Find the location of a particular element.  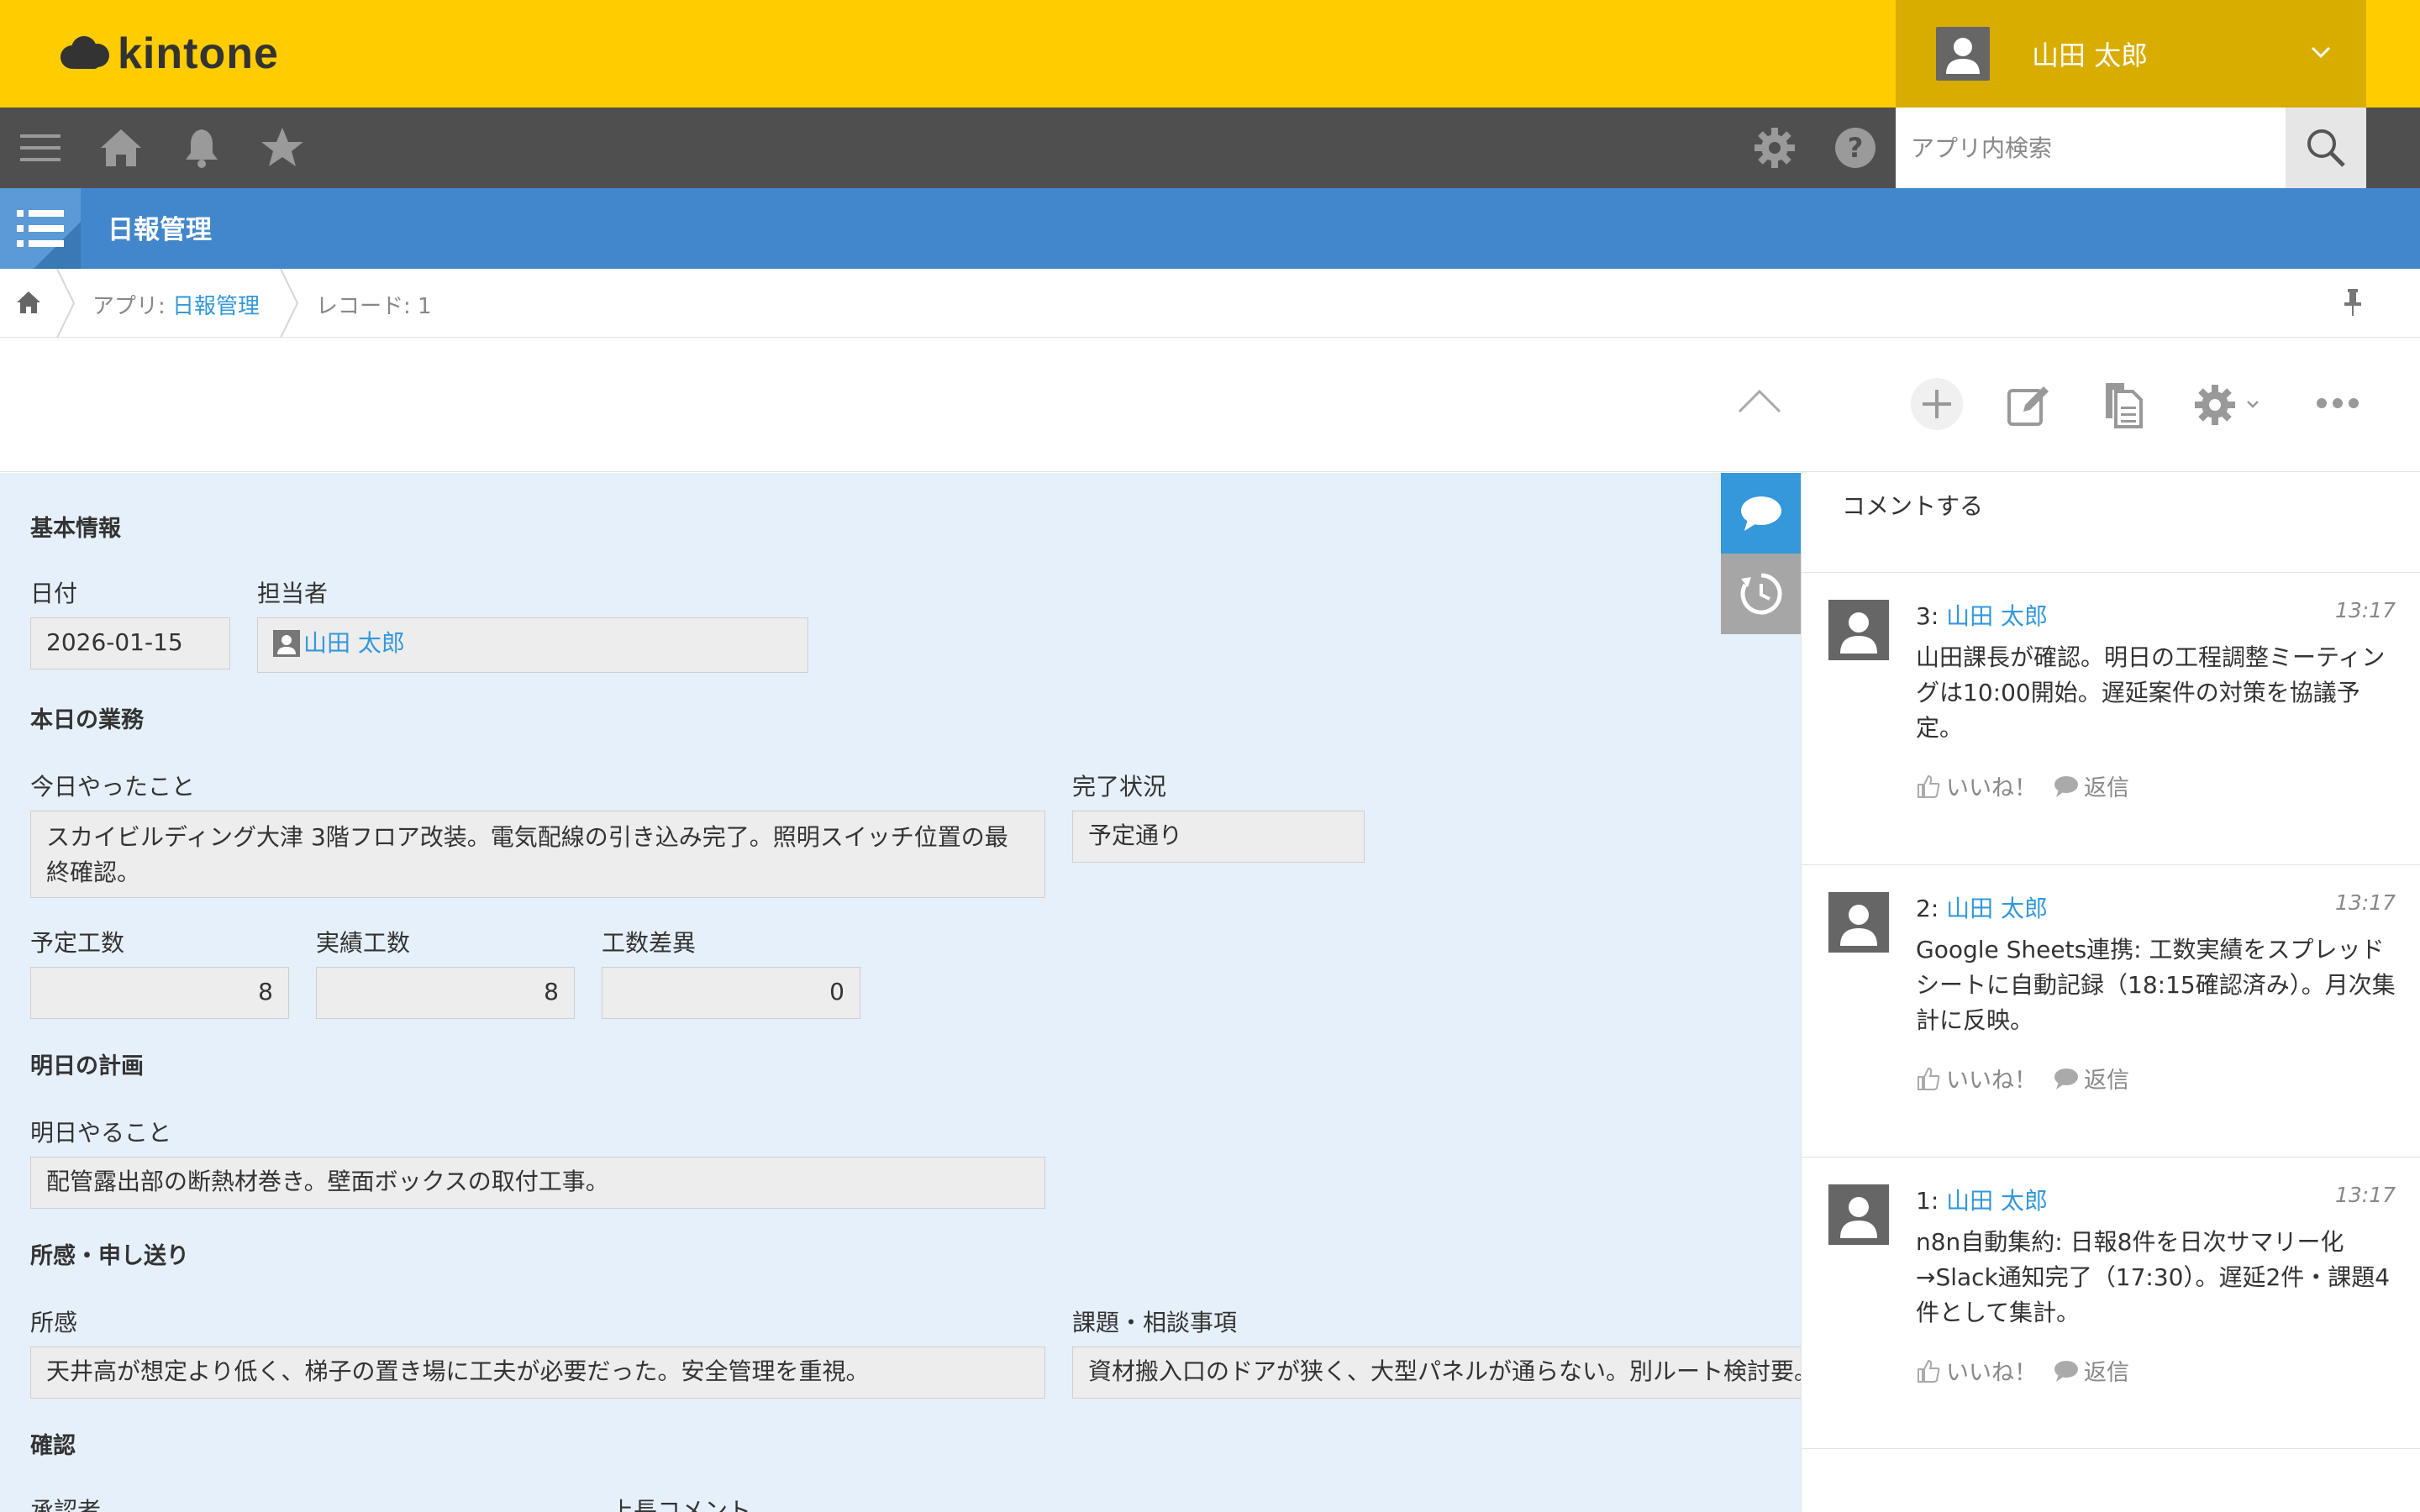

approver-label: 承認者 is located at coordinates (66, 1504).